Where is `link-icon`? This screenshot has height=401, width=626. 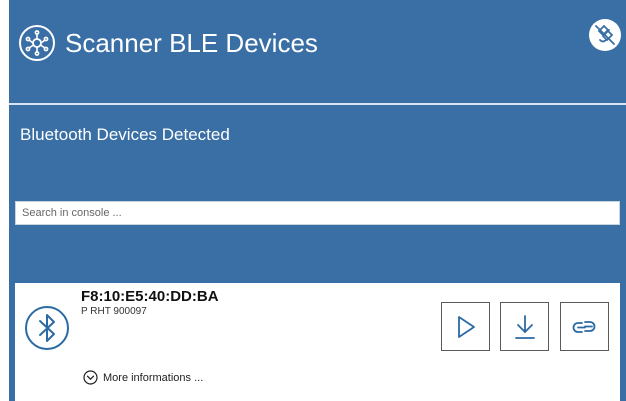 link-icon is located at coordinates (583, 326).